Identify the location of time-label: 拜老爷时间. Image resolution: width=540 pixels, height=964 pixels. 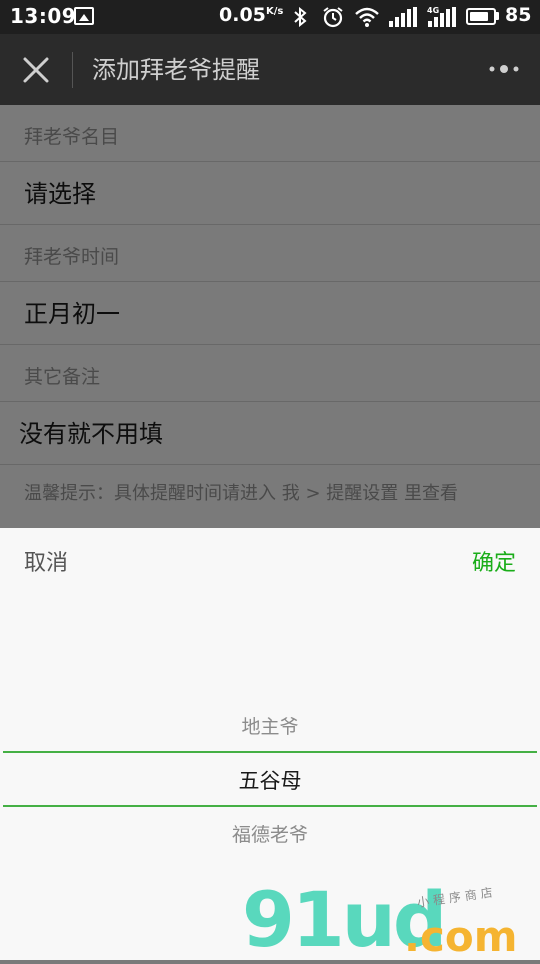
(72, 257).